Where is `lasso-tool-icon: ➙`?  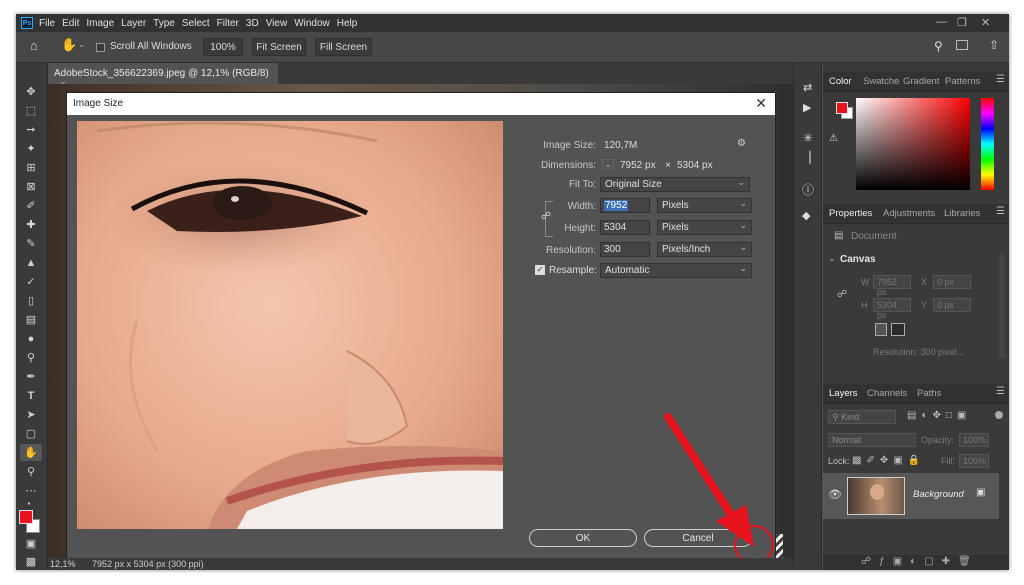 lasso-tool-icon: ➙ is located at coordinates (31, 129).